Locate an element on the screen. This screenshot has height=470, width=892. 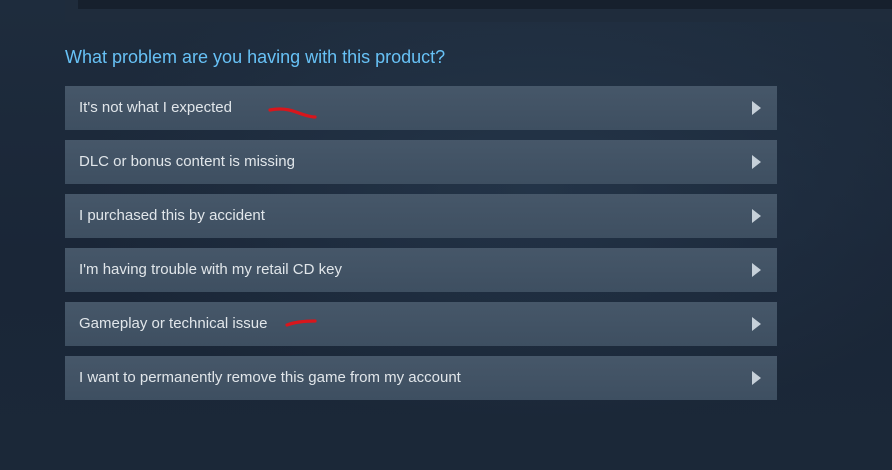
option-label: I purchased this by accident is located at coordinates (172, 215).